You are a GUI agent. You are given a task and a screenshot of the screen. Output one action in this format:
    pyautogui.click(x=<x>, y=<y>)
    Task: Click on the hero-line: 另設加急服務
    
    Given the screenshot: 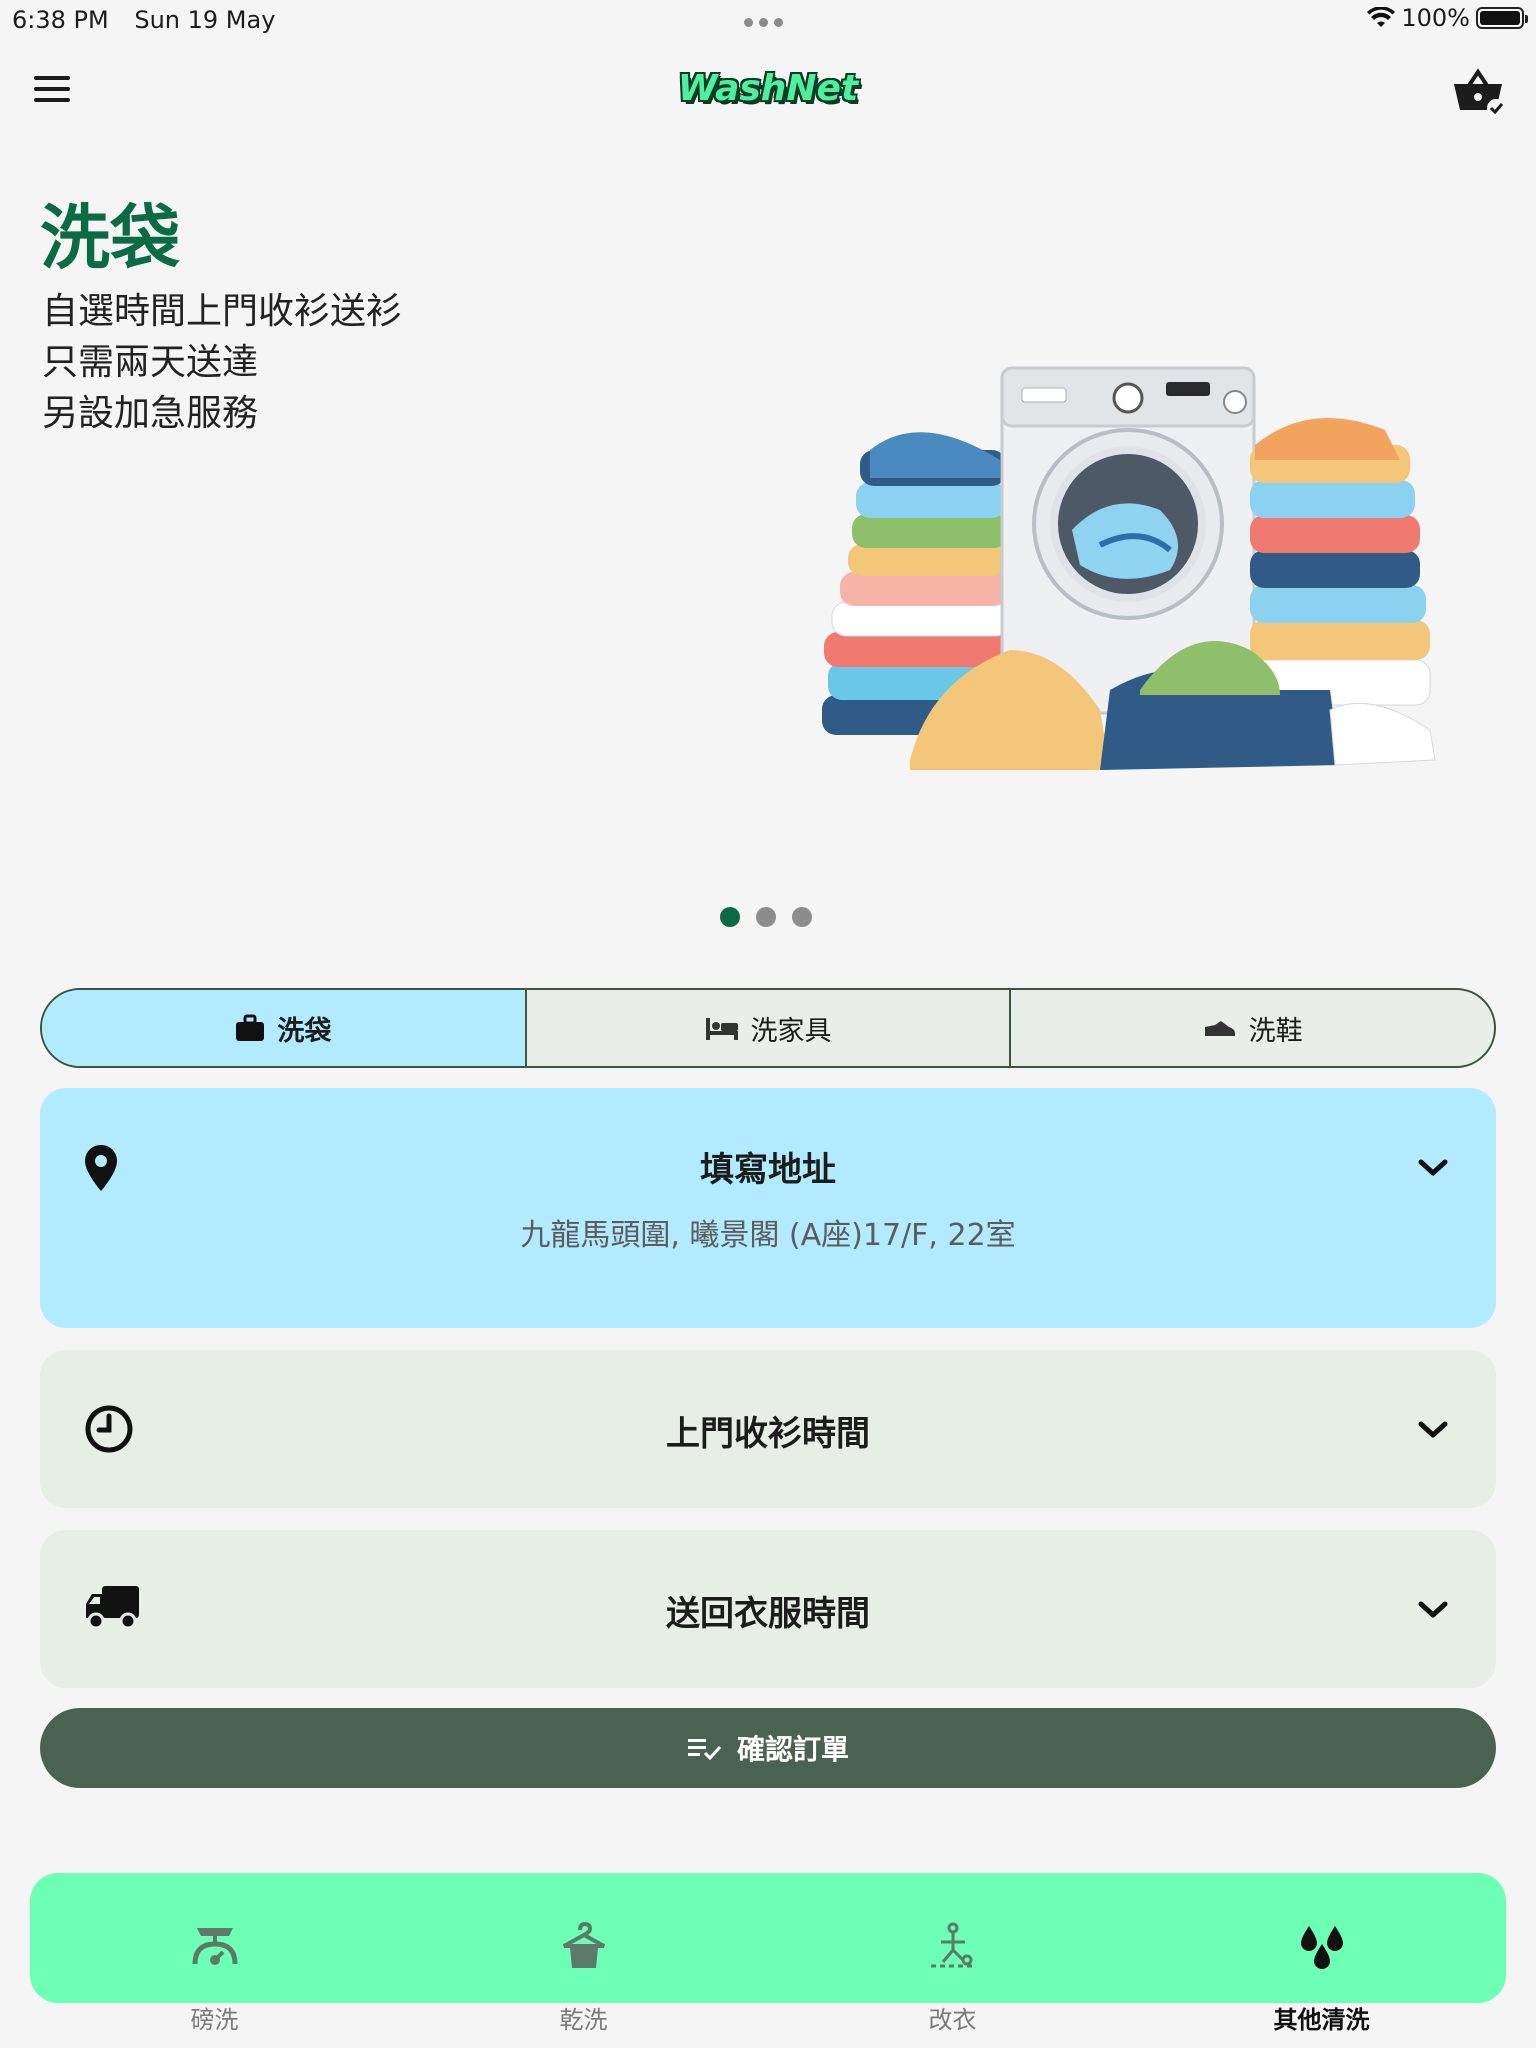 What is the action you would take?
    pyautogui.click(x=150, y=413)
    